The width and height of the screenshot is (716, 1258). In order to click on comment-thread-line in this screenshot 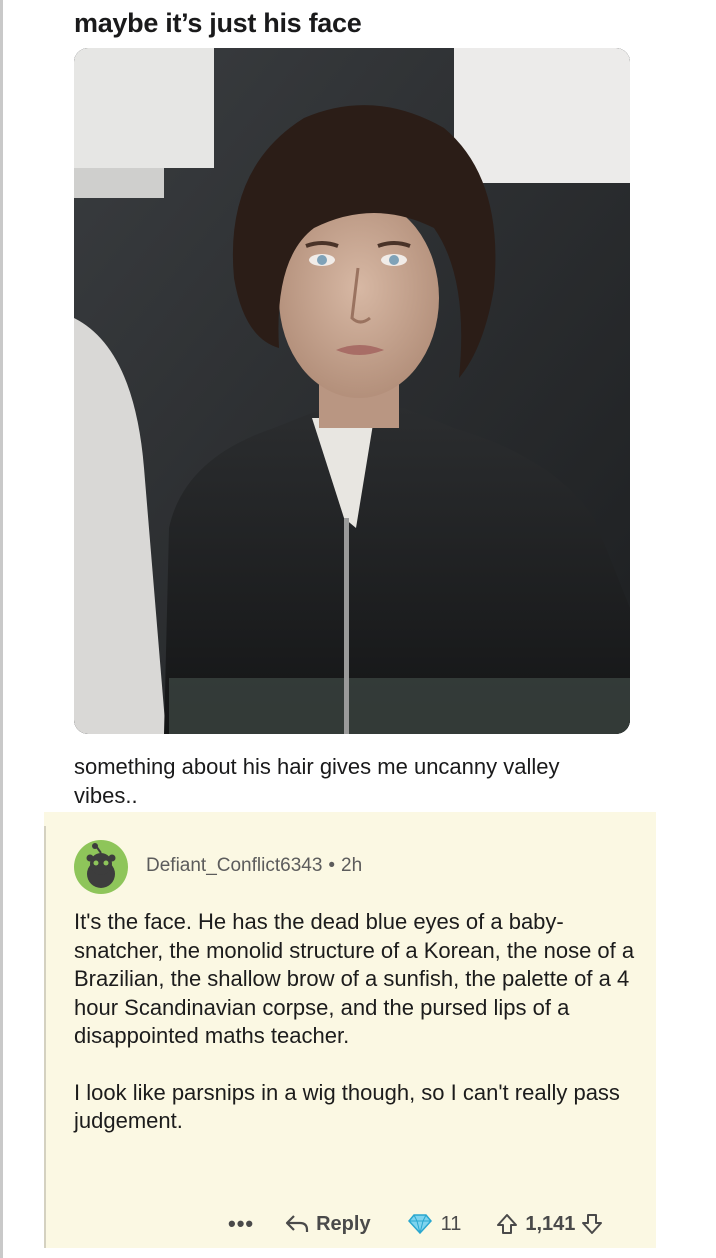, I will do `click(45, 1037)`.